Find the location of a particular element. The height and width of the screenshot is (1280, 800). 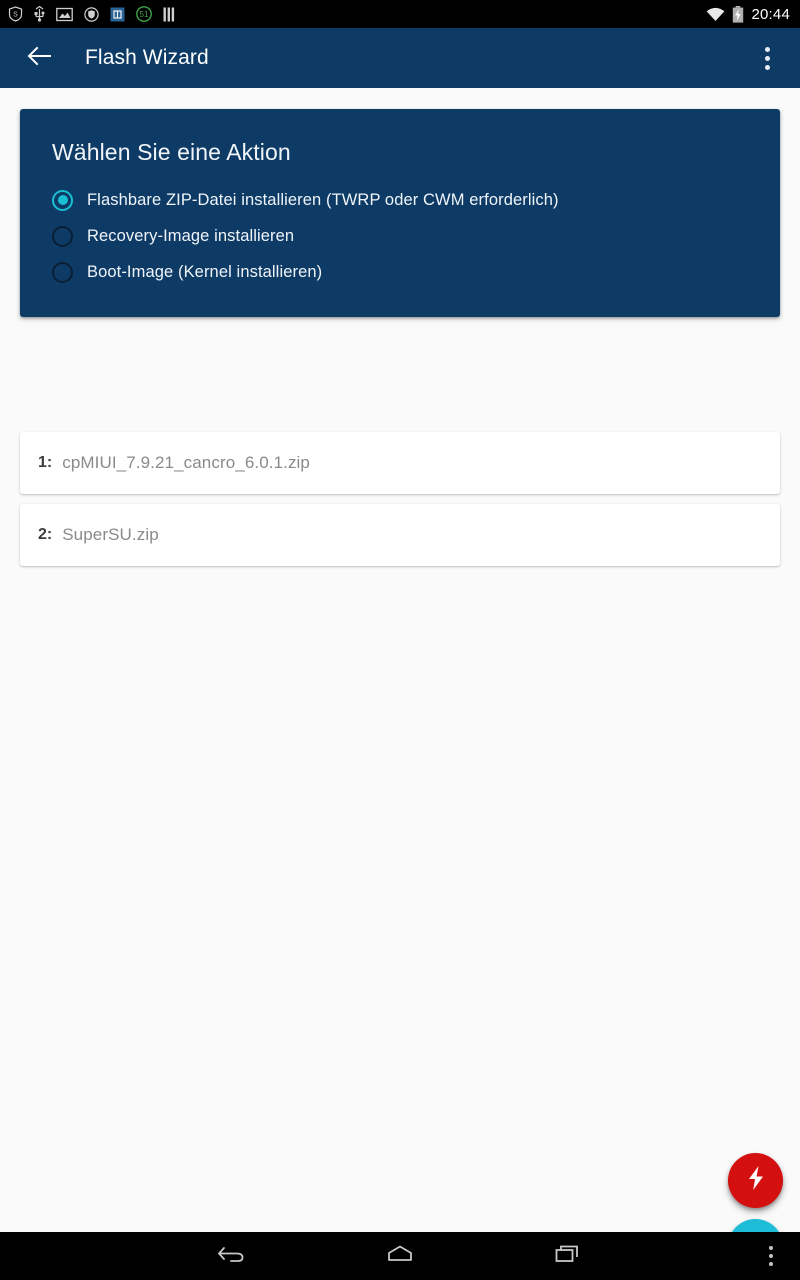

radio-button-selected-icon is located at coordinates (62, 200).